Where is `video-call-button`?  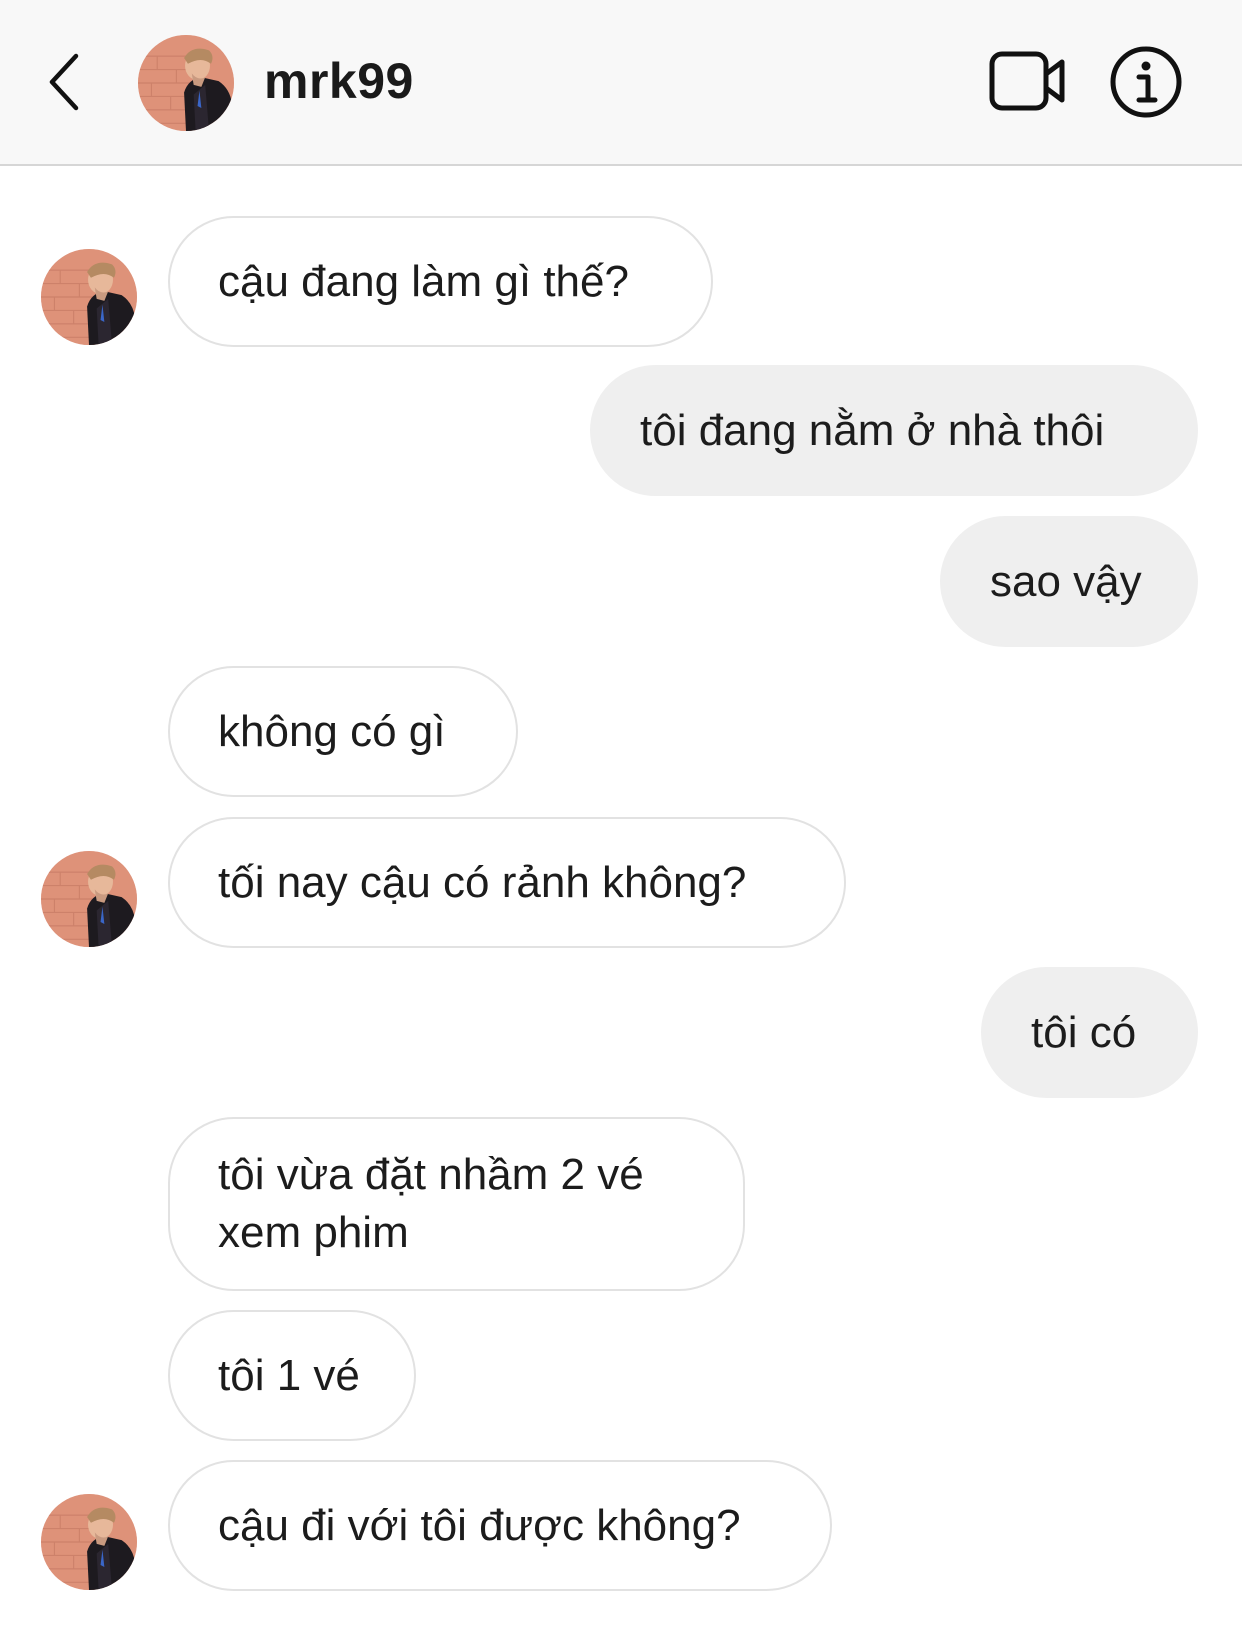
video-call-button is located at coordinates (1028, 82).